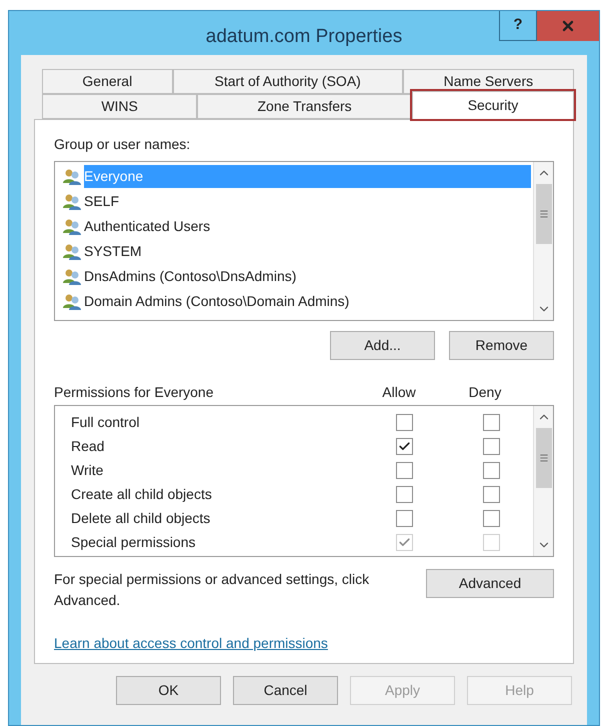  I want to click on group-list-item: Authenticated Users, so click(307, 226).